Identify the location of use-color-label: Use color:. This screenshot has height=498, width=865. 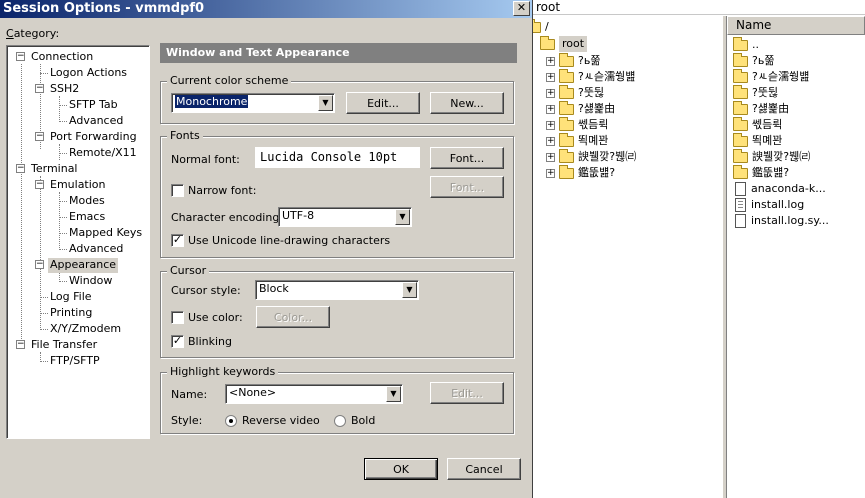
(215, 318).